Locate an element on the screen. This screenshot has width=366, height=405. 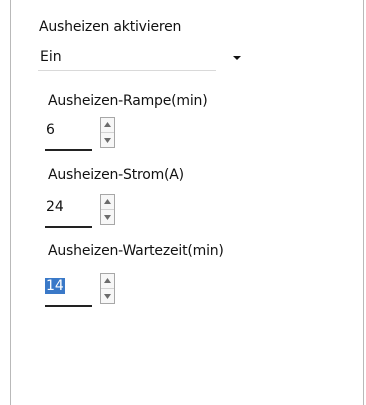
ramp-spin-buttons is located at coordinates (107, 132).